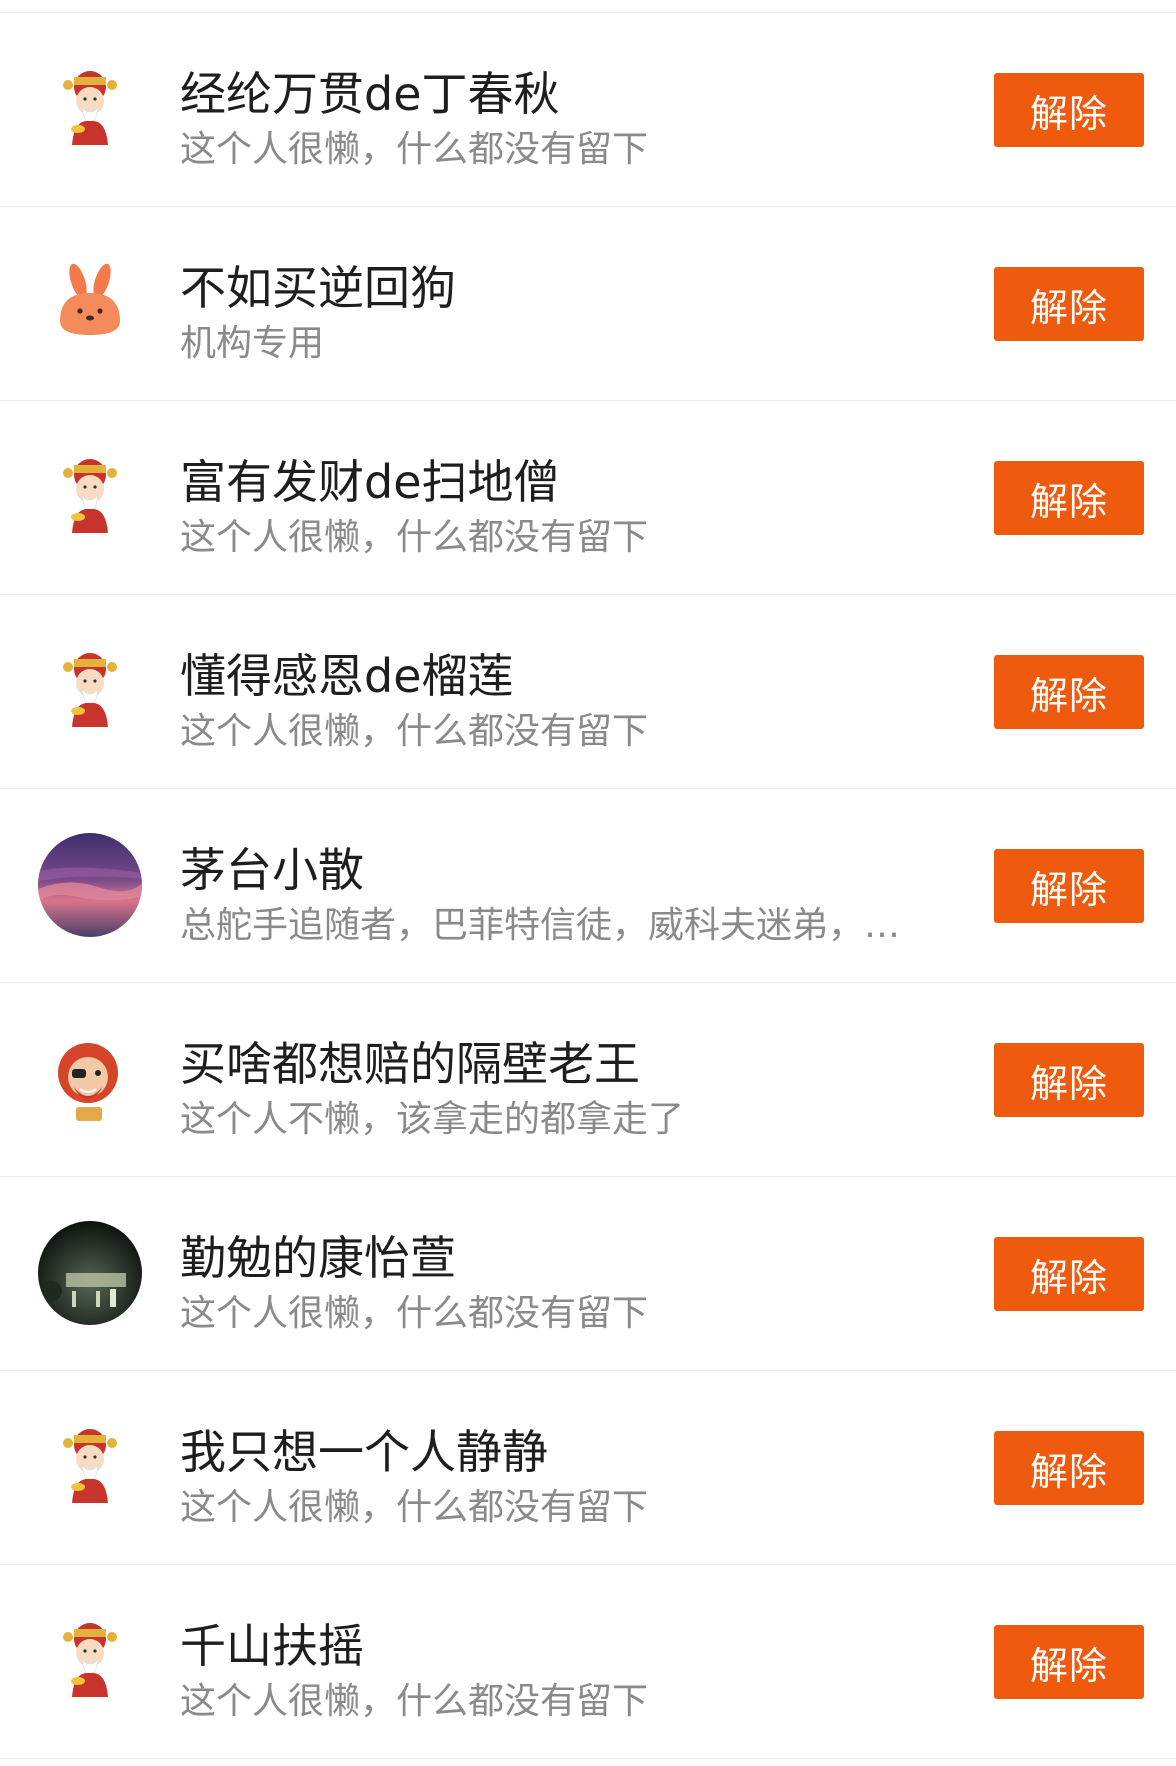 The width and height of the screenshot is (1176, 1766). I want to click on user-name: 经纶万贯de丁春秋, so click(370, 94).